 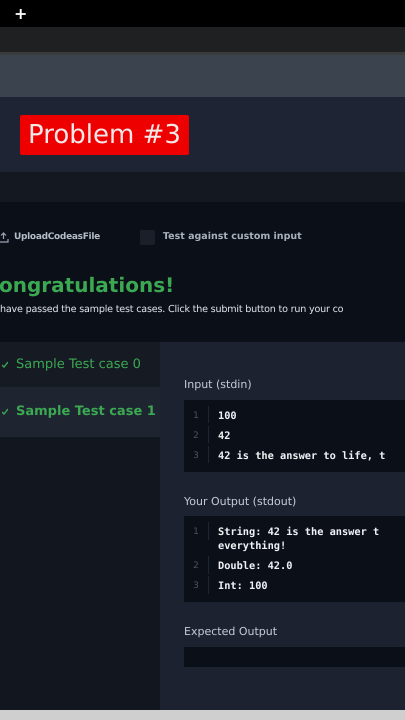 What do you see at coordinates (172, 310) in the screenshot?
I see `result-message: have passed the sample test cases. Click the submit button to run your co` at bounding box center [172, 310].